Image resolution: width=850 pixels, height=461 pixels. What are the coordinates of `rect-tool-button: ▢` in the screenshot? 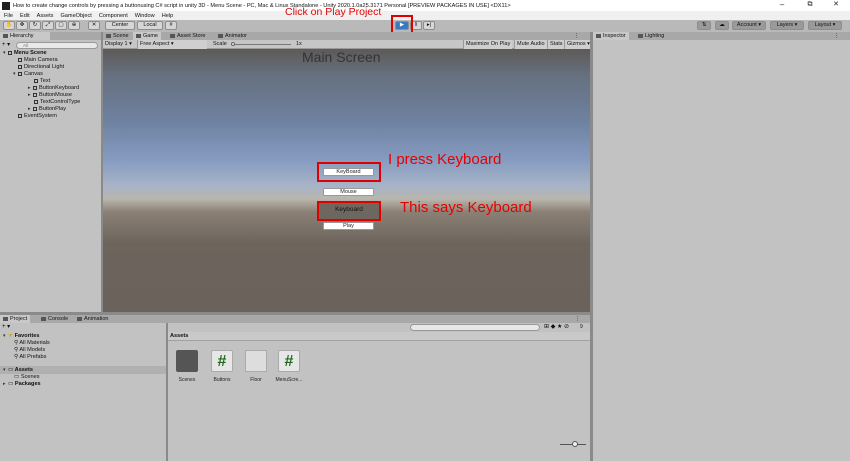 It's located at (61, 25).